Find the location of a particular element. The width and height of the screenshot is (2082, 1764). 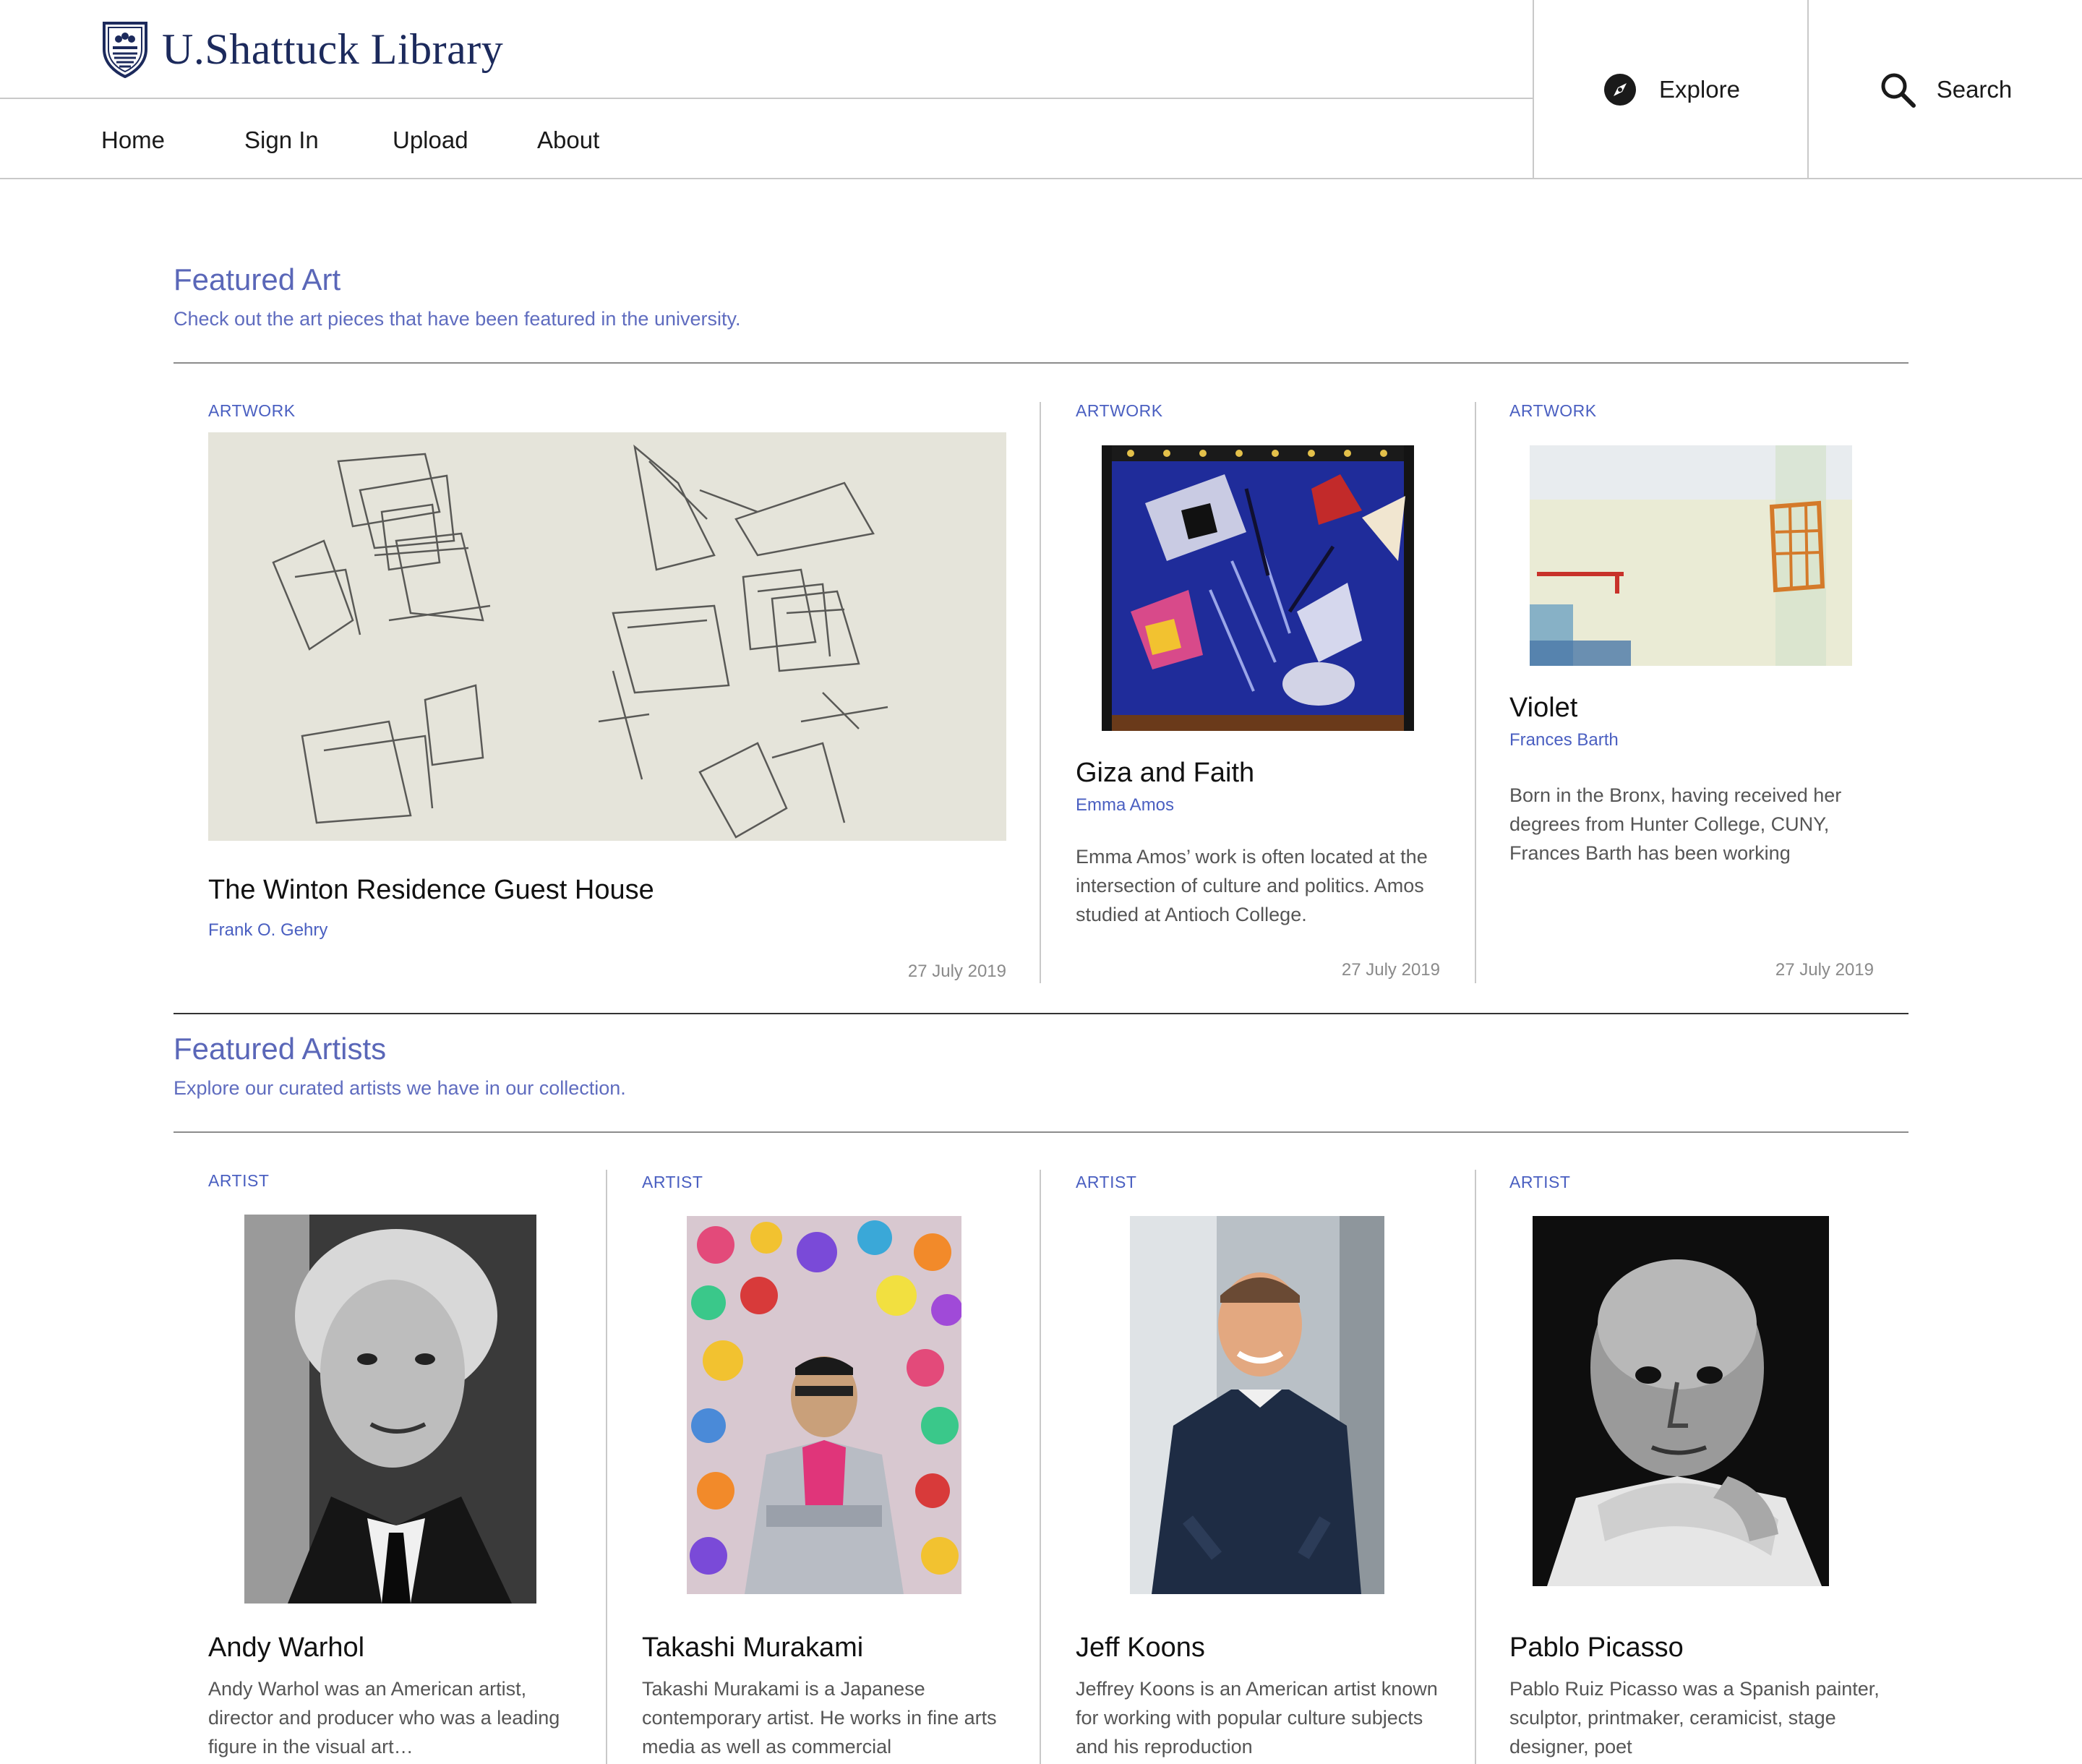

artist-name: Takashi Murakami is located at coordinates (752, 1648).